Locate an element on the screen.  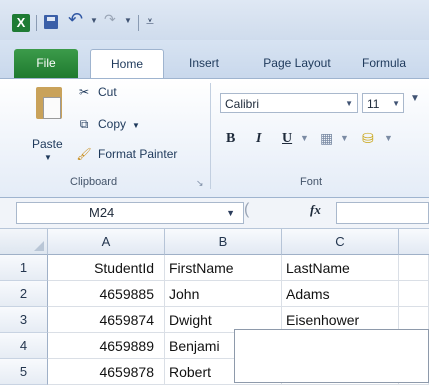
row-header: 3 is located at coordinates (24, 320).